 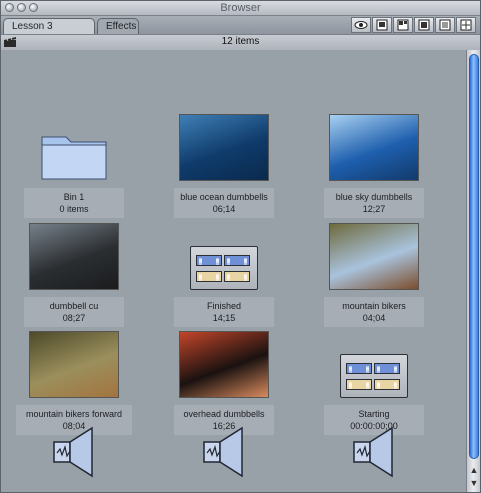 I want to click on title-bar: Browser, so click(x=240, y=8).